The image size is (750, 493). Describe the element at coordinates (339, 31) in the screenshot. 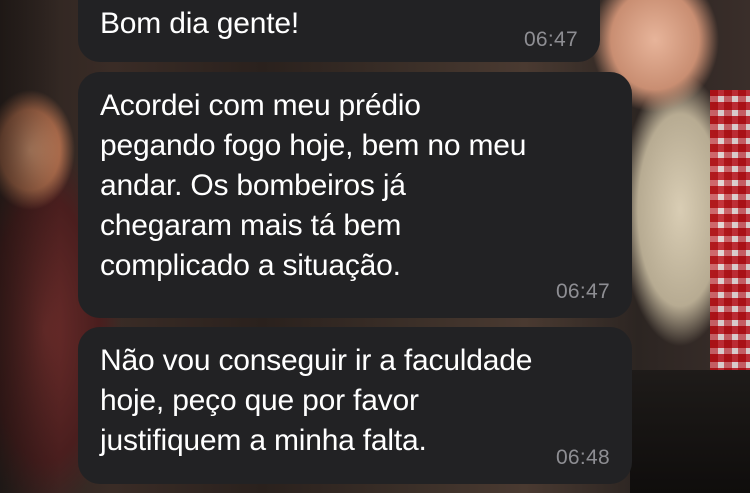

I see `message-bubble: Bom dia gente! 06:47` at that location.